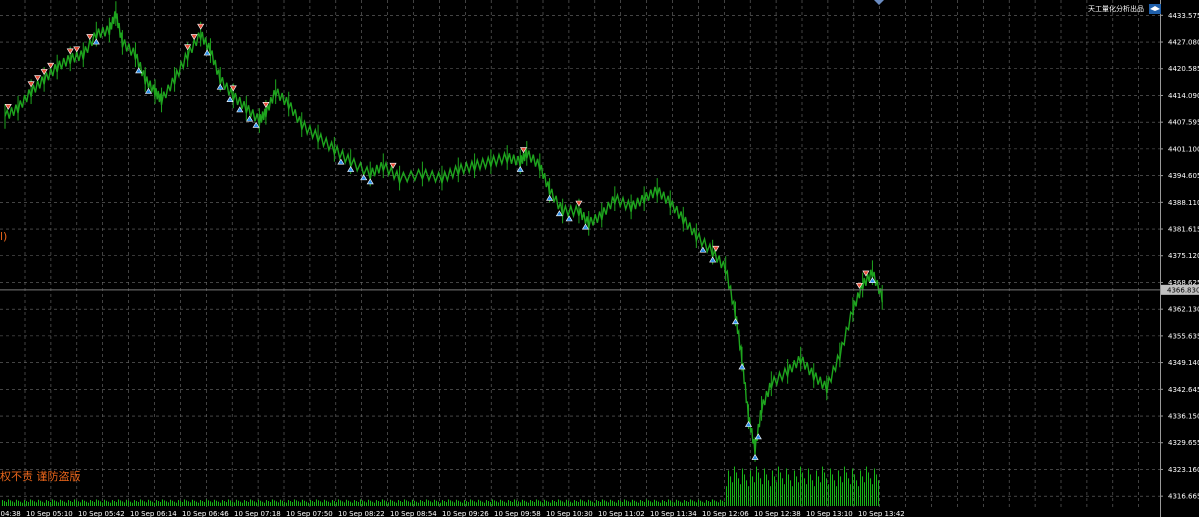 Image resolution: width=1199 pixels, height=517 pixels. Describe the element at coordinates (1183, 123) in the screenshot. I see `y-tick-label: 4407.595` at that location.